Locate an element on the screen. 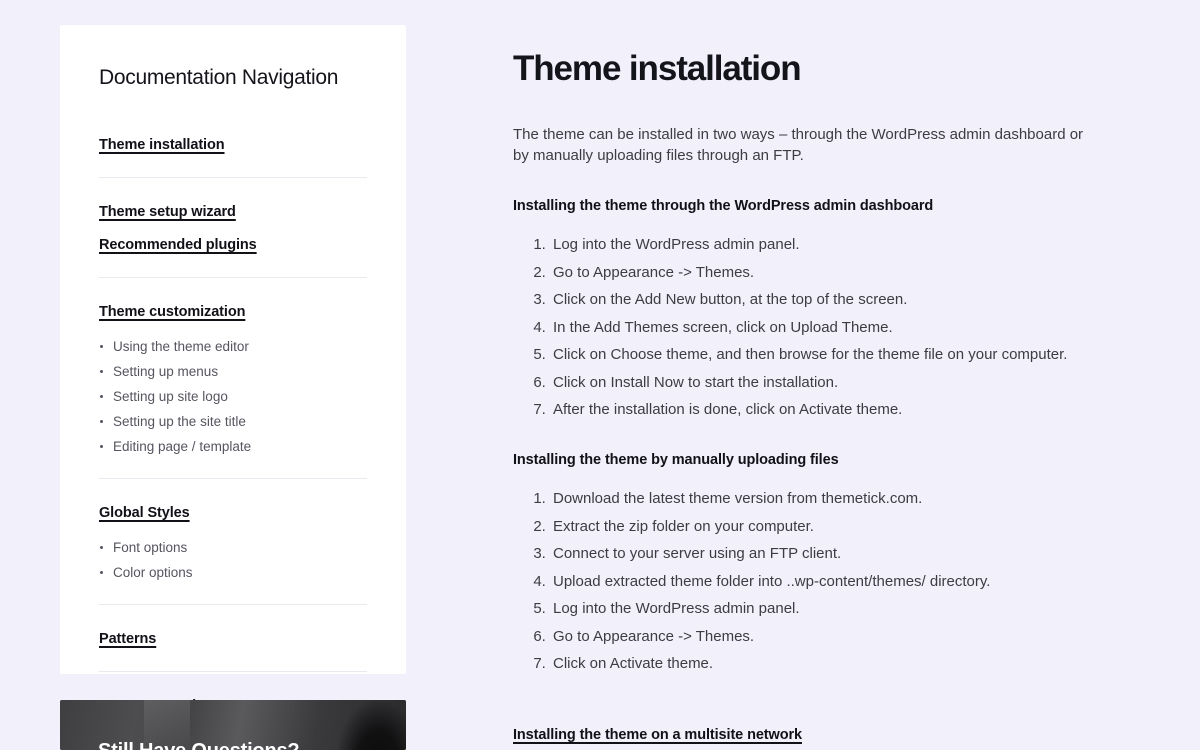 The height and width of the screenshot is (750, 1200). nav-link-row: Theme customization is located at coordinates (233, 312).